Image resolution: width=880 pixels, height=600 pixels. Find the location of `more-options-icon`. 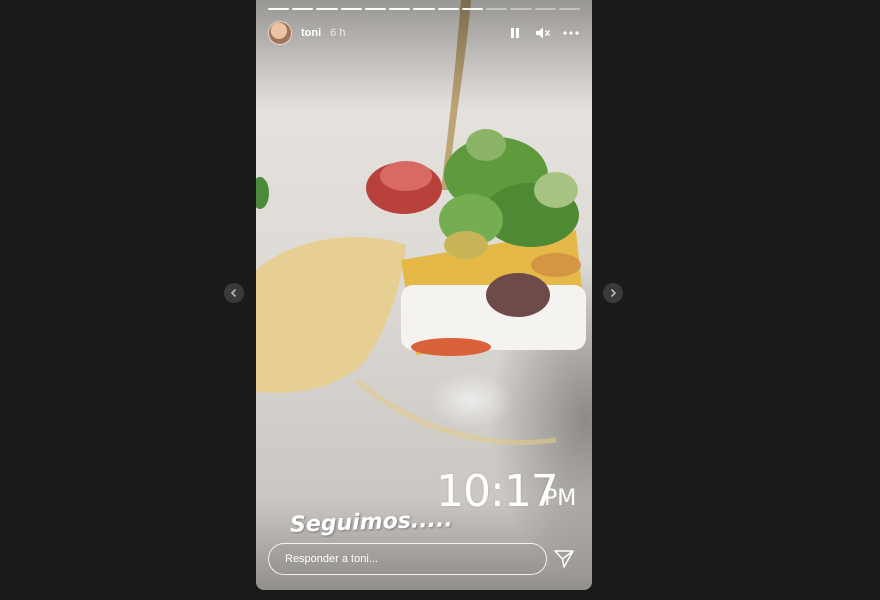

more-options-icon is located at coordinates (571, 33).